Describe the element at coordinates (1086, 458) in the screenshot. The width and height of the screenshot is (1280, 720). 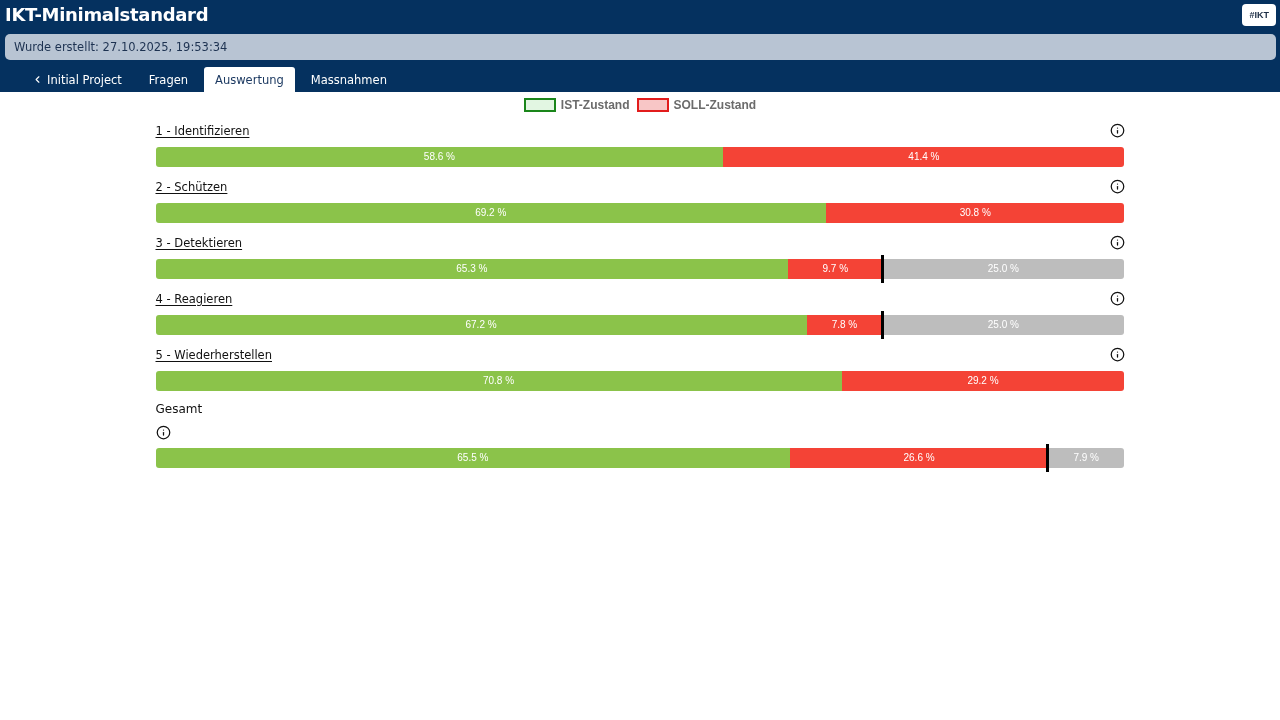
I see `bar-segment: 7.9 %` at that location.